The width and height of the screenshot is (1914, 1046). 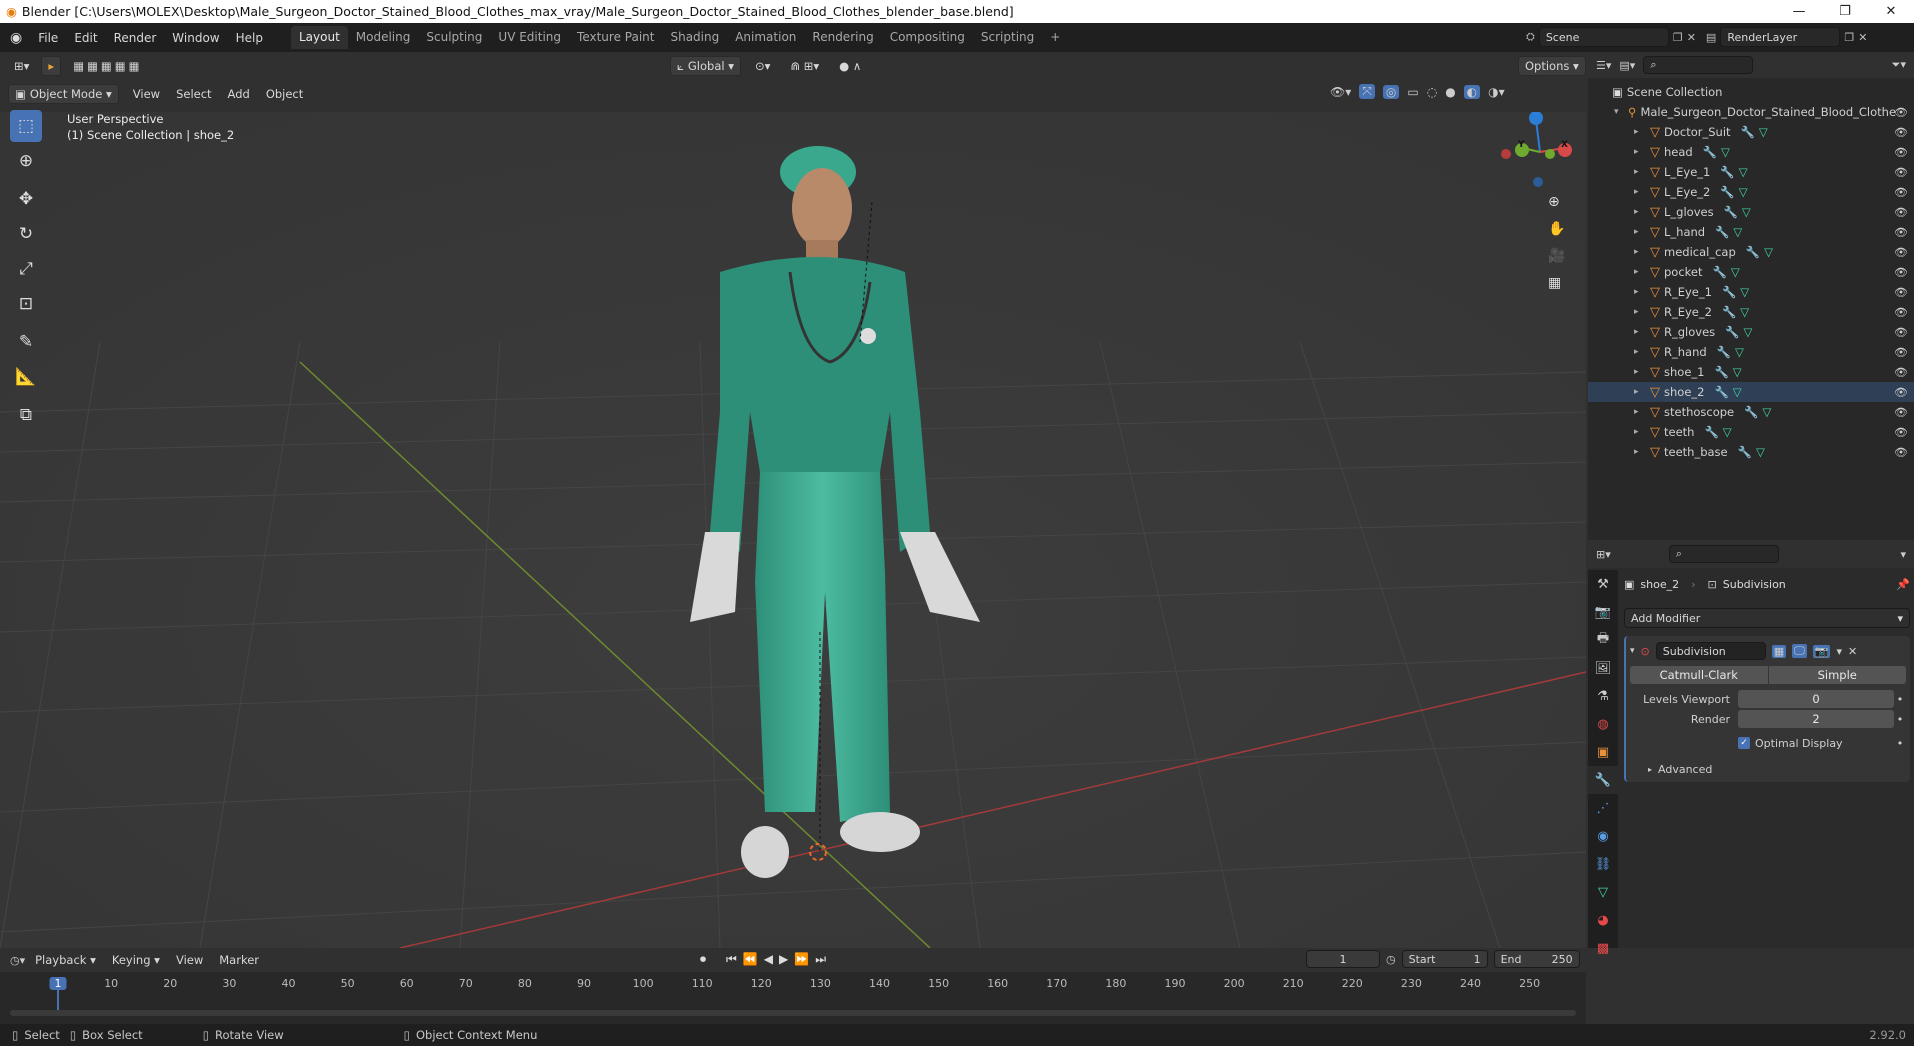 What do you see at coordinates (85, 38) in the screenshot?
I see `menu-edit: Edit` at bounding box center [85, 38].